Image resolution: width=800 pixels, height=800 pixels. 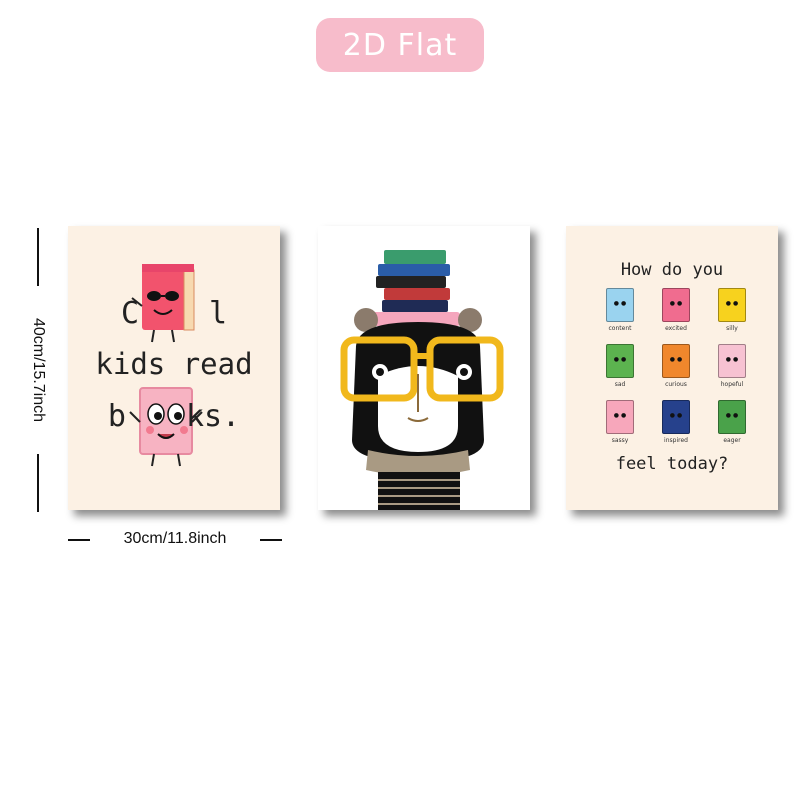 I want to click on height-dimension: 40cm/15.7inch, so click(x=38, y=370).